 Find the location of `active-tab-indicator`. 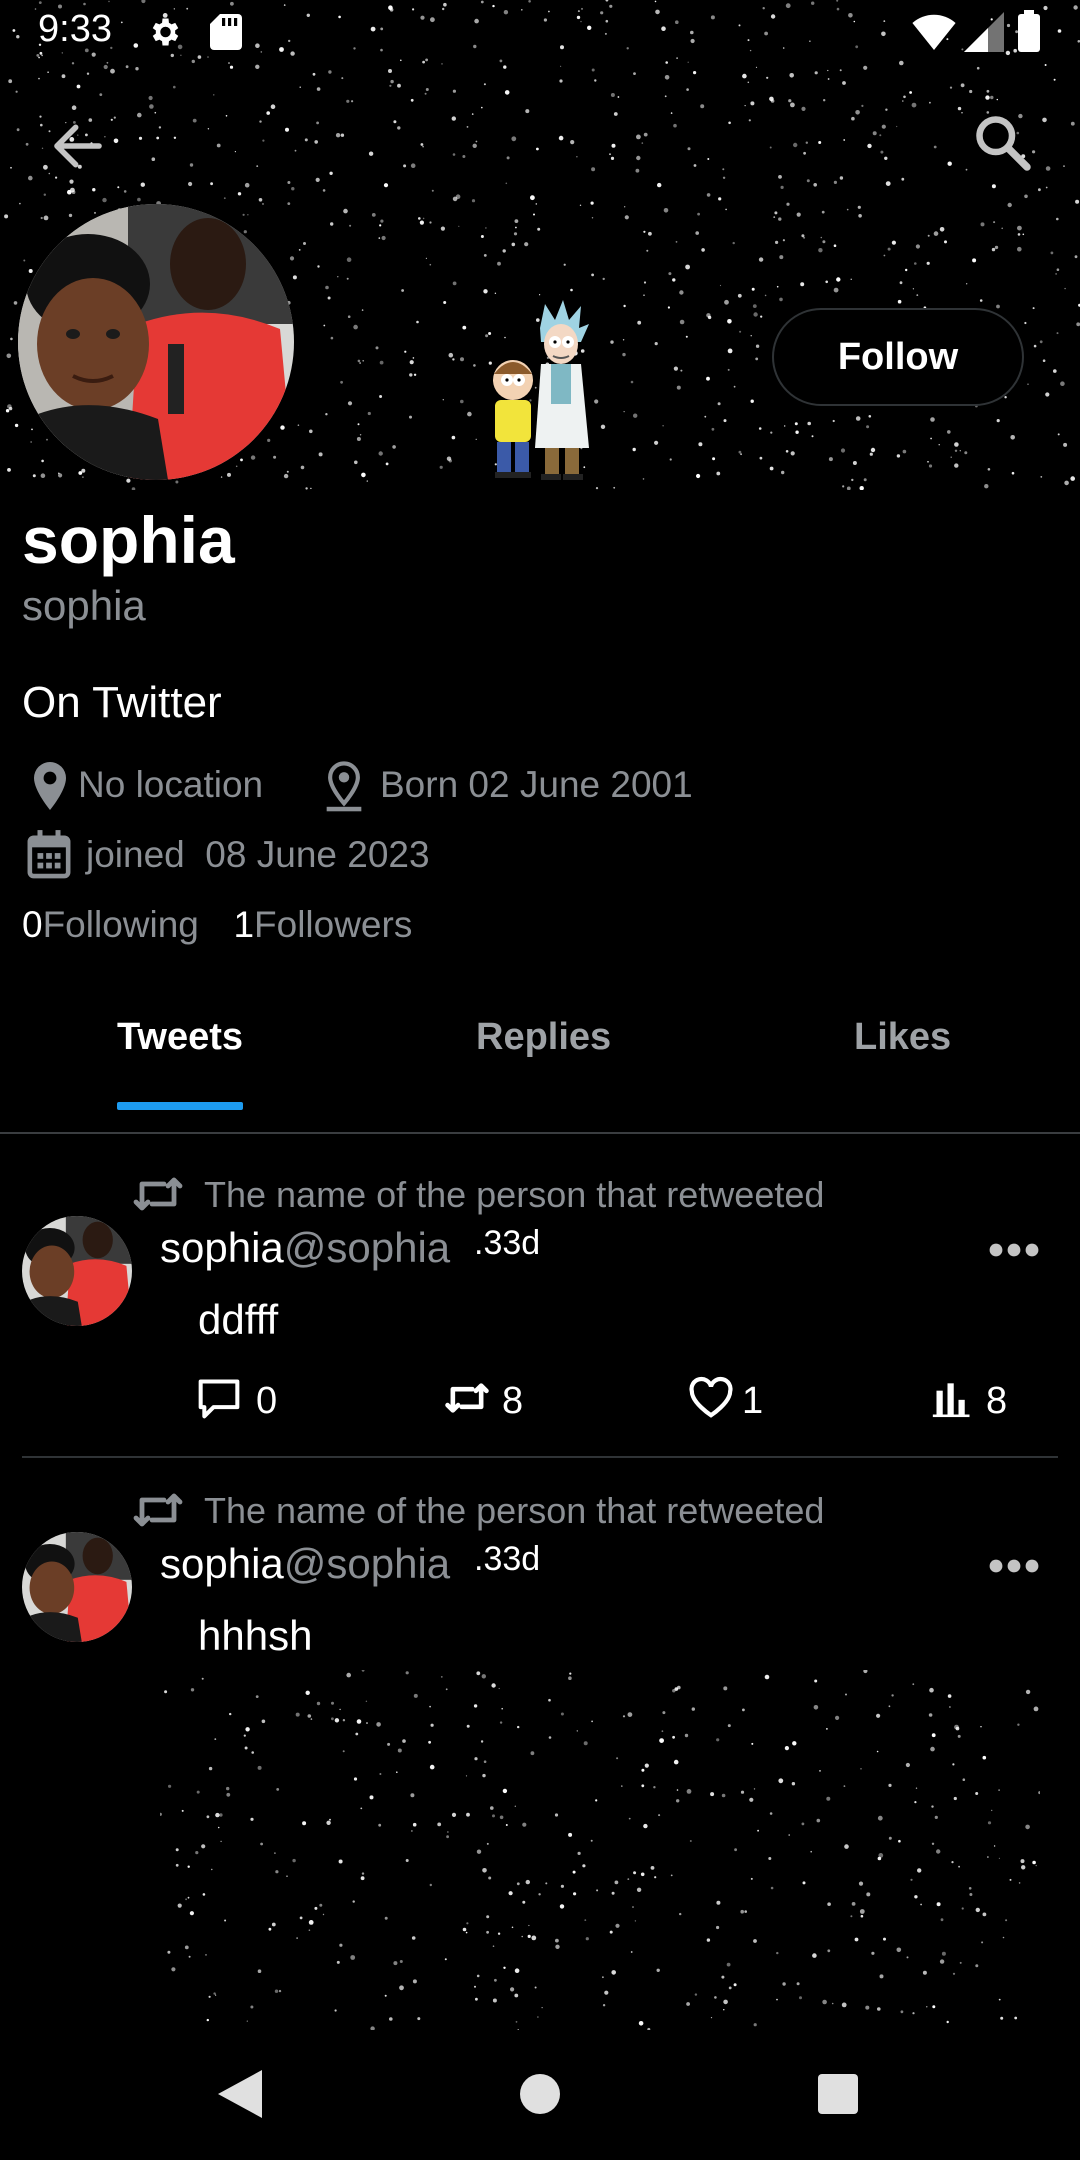

active-tab-indicator is located at coordinates (180, 1106).